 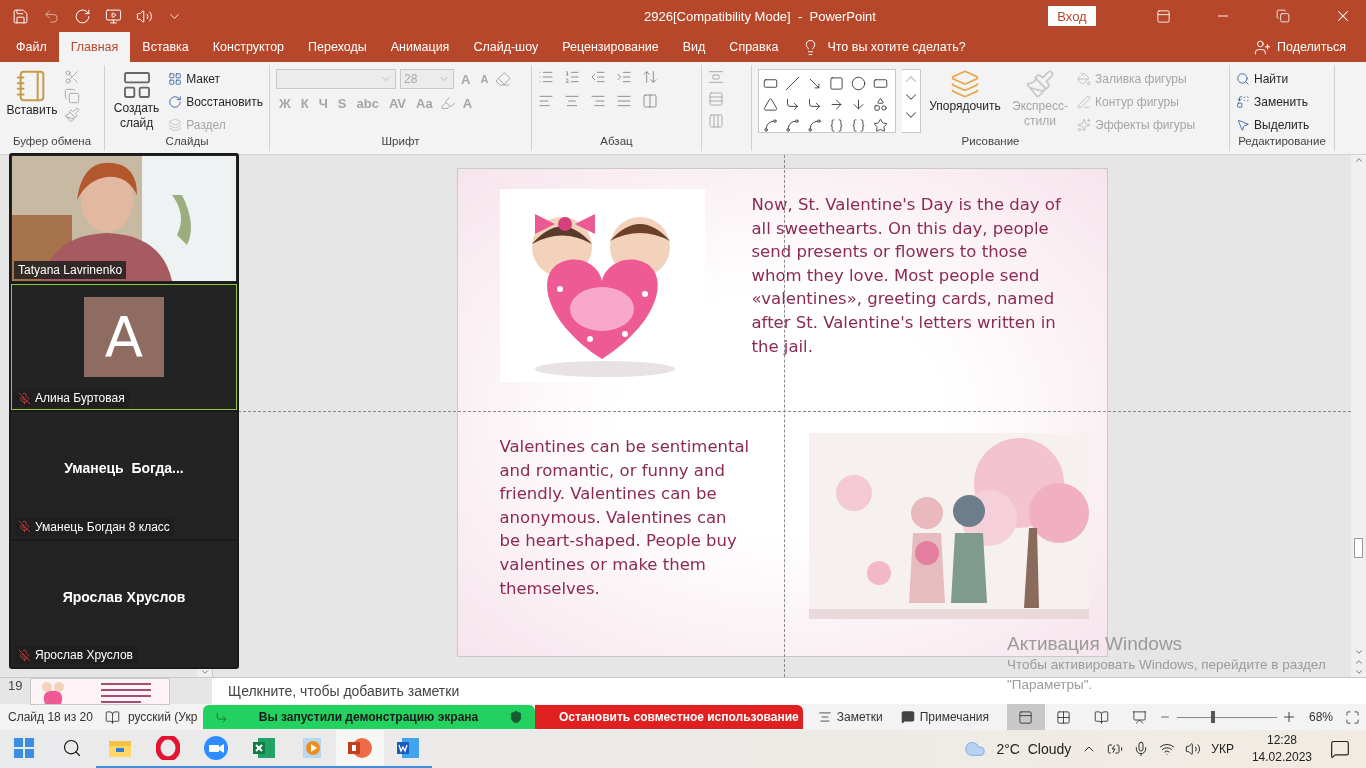 I want to click on clock-date: 14.02.2023, so click(x=1281, y=757).